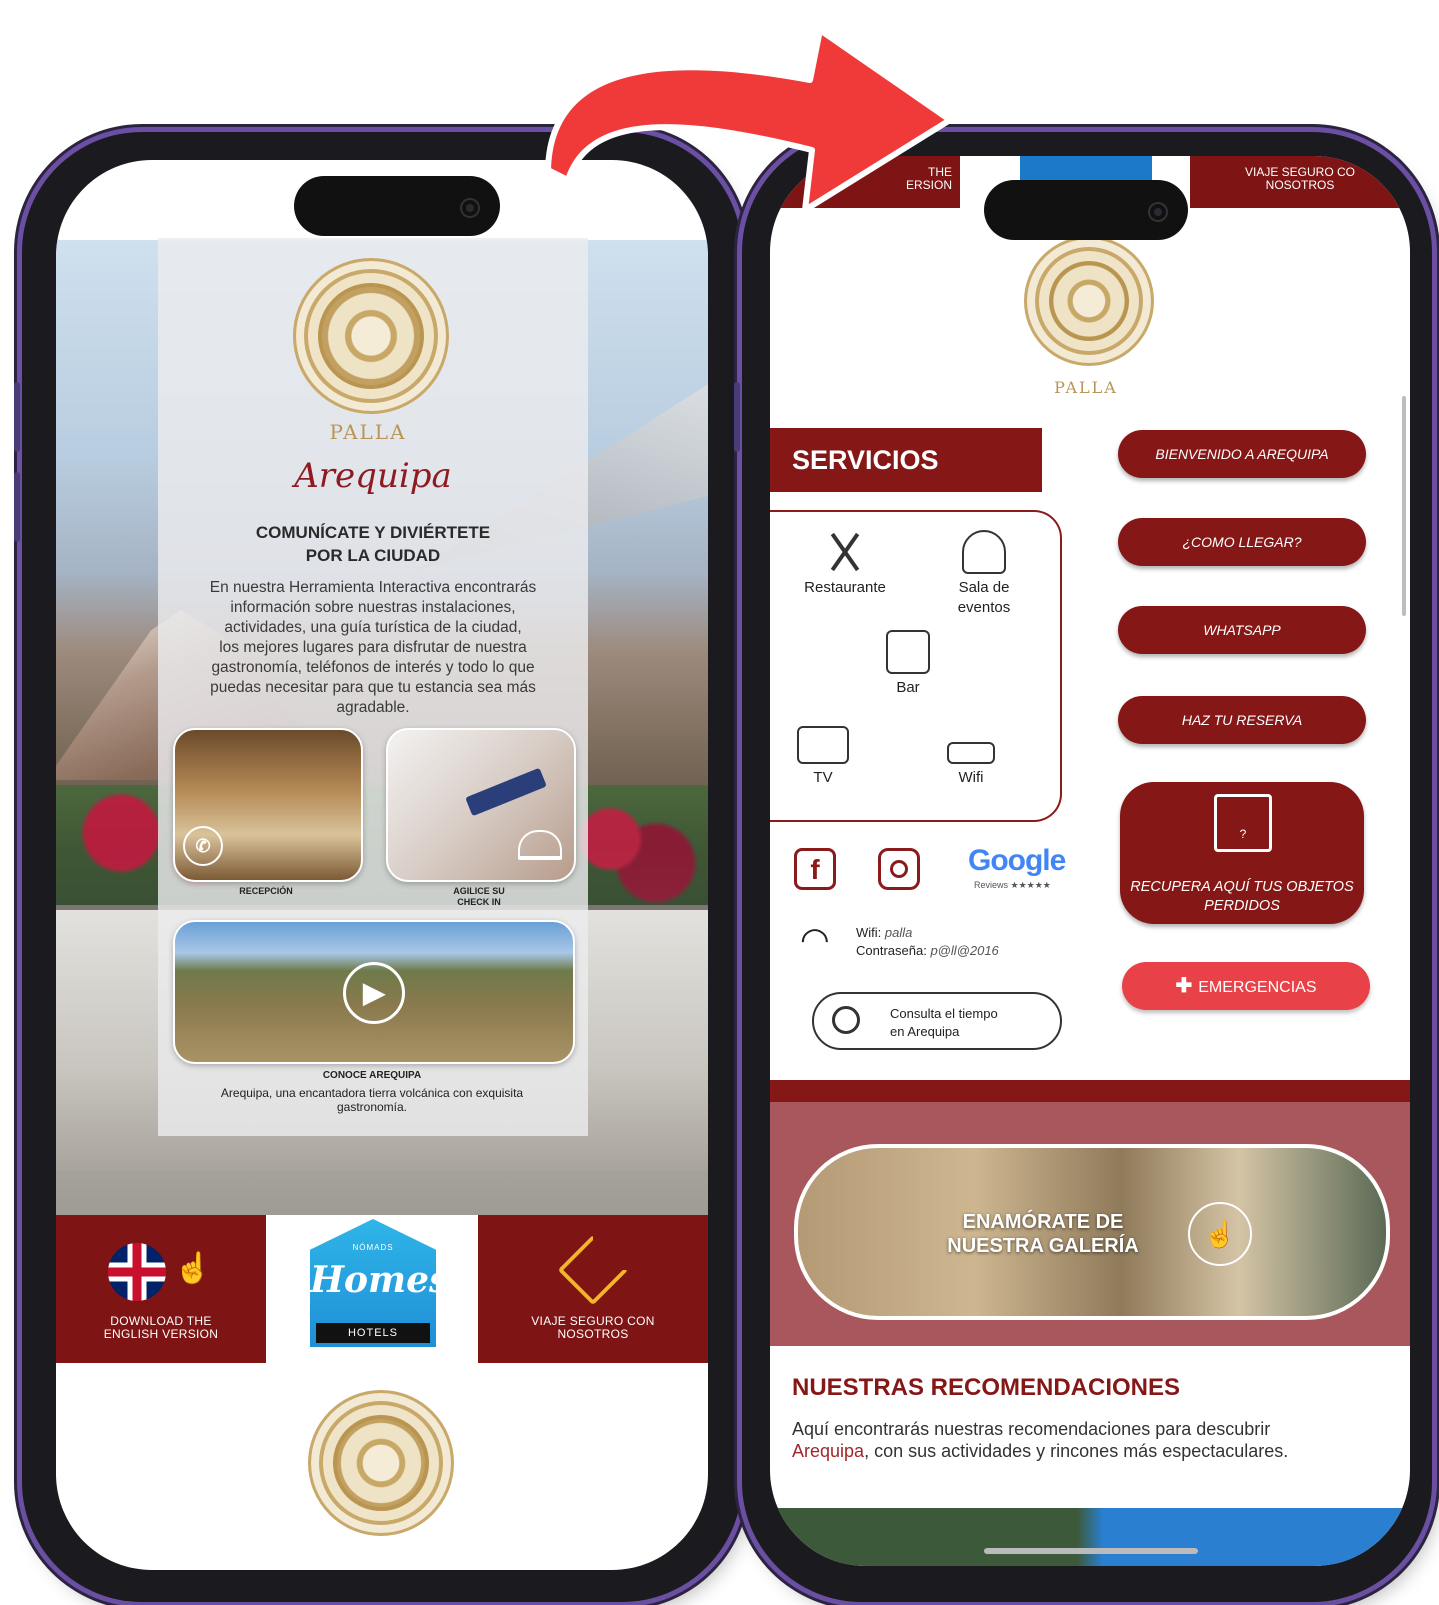  I want to click on tap-hand-icon: ☝, so click(193, 1268).